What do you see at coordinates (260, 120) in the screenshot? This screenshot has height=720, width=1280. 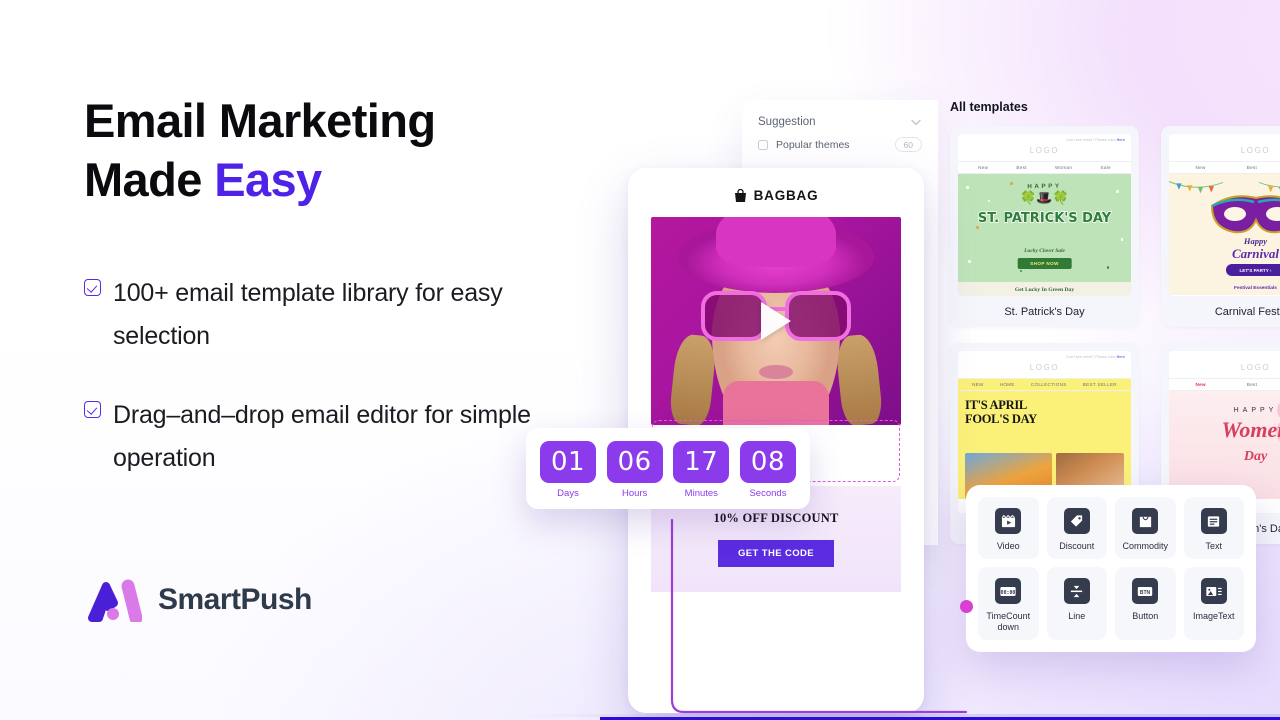 I see `headline-line-1: Email Marketing` at bounding box center [260, 120].